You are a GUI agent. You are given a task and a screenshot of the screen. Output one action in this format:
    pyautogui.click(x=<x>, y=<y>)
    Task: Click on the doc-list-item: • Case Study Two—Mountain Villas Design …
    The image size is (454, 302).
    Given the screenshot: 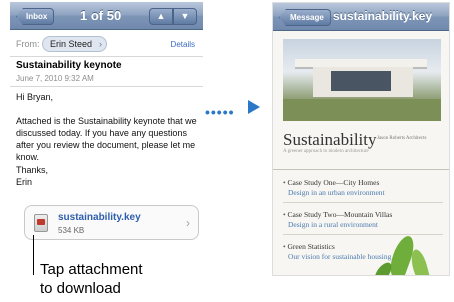 What is the action you would take?
    pyautogui.click(x=338, y=219)
    